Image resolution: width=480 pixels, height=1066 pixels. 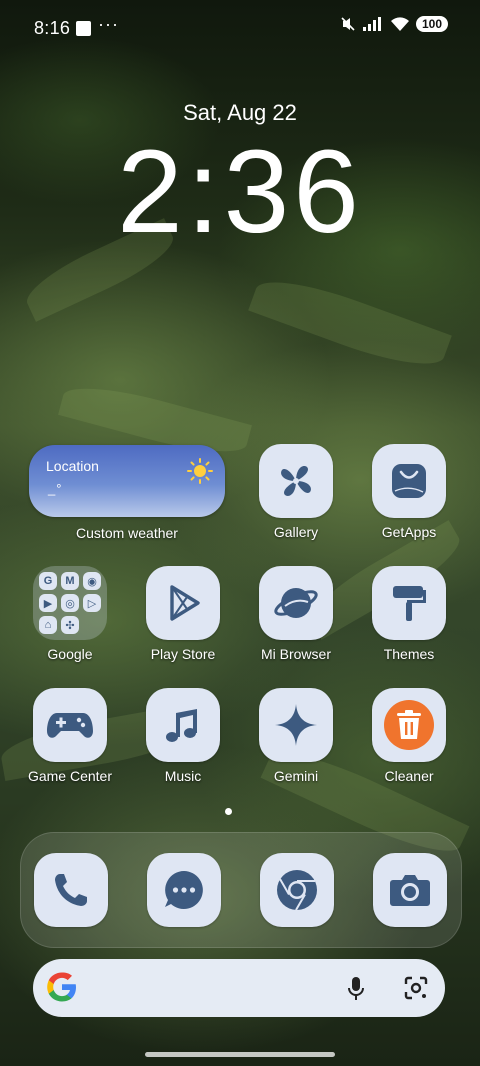 What do you see at coordinates (62, 987) in the screenshot?
I see `google-logo-icon` at bounding box center [62, 987].